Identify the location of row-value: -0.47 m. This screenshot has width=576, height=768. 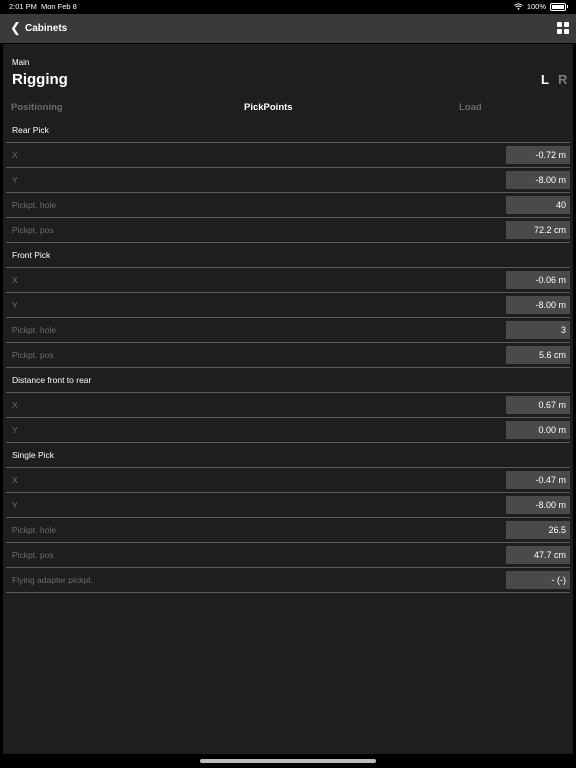
(538, 480).